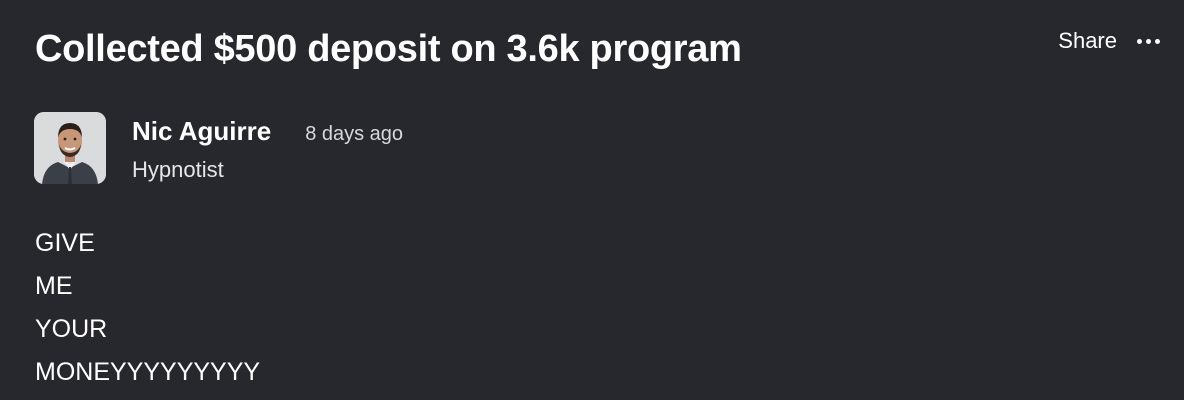 The width and height of the screenshot is (1184, 400). Describe the element at coordinates (267, 149) in the screenshot. I see `author-info: Nic Aguirre 8 days ago Hypnotist` at that location.